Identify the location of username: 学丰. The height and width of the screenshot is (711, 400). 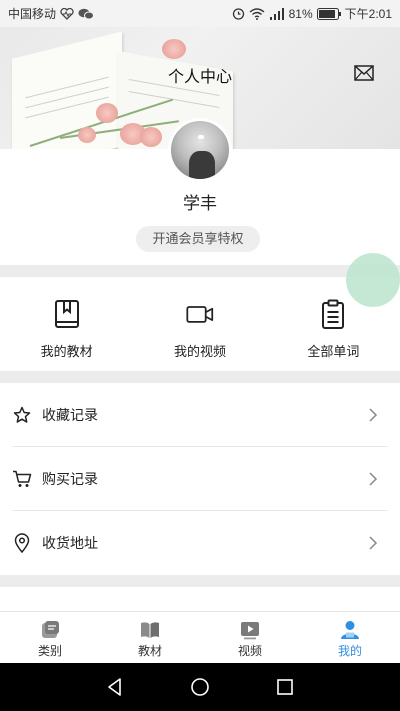
(200, 201).